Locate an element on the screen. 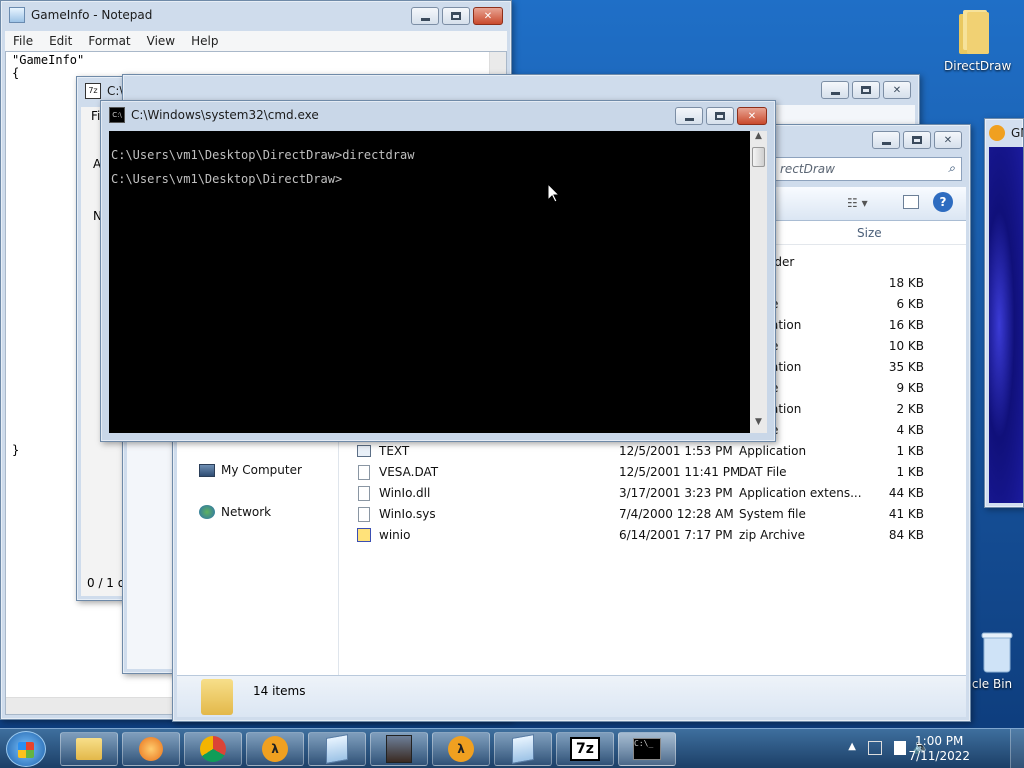 This screenshot has height=768, width=1024. item-count: 14 items is located at coordinates (279, 691).